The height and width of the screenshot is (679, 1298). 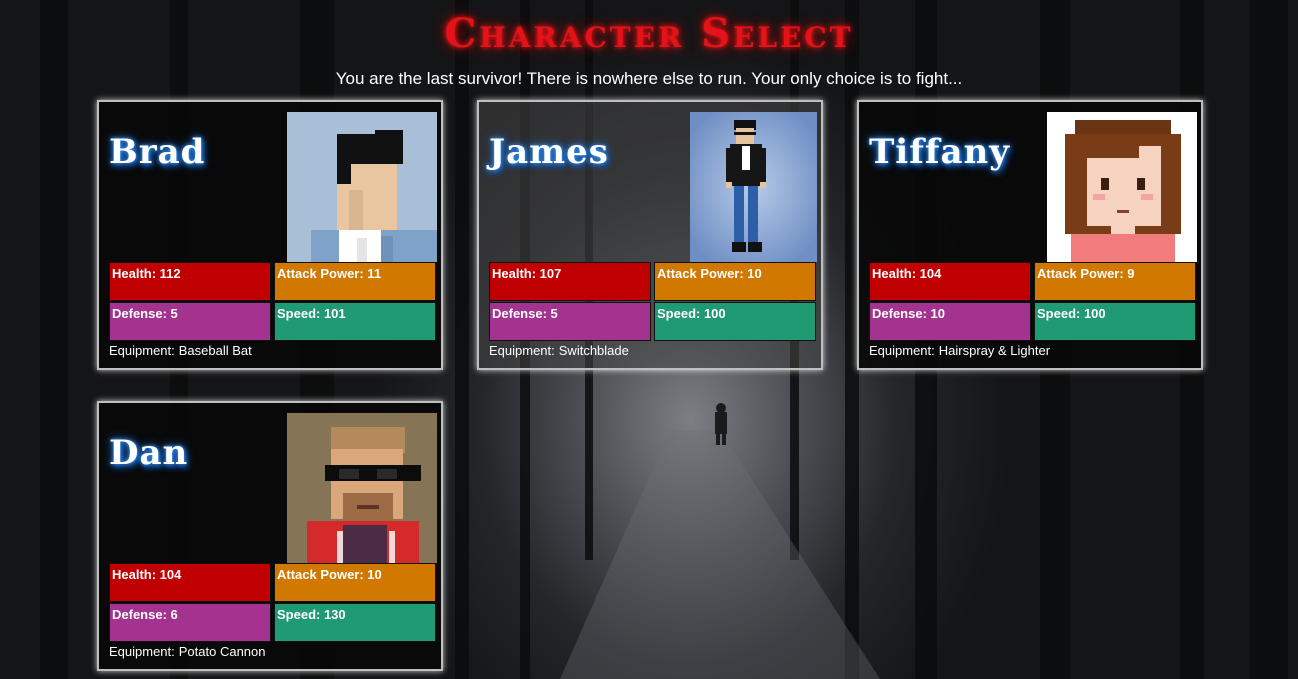 What do you see at coordinates (355, 622) in the screenshot?
I see `speed-stat: Speed: 130` at bounding box center [355, 622].